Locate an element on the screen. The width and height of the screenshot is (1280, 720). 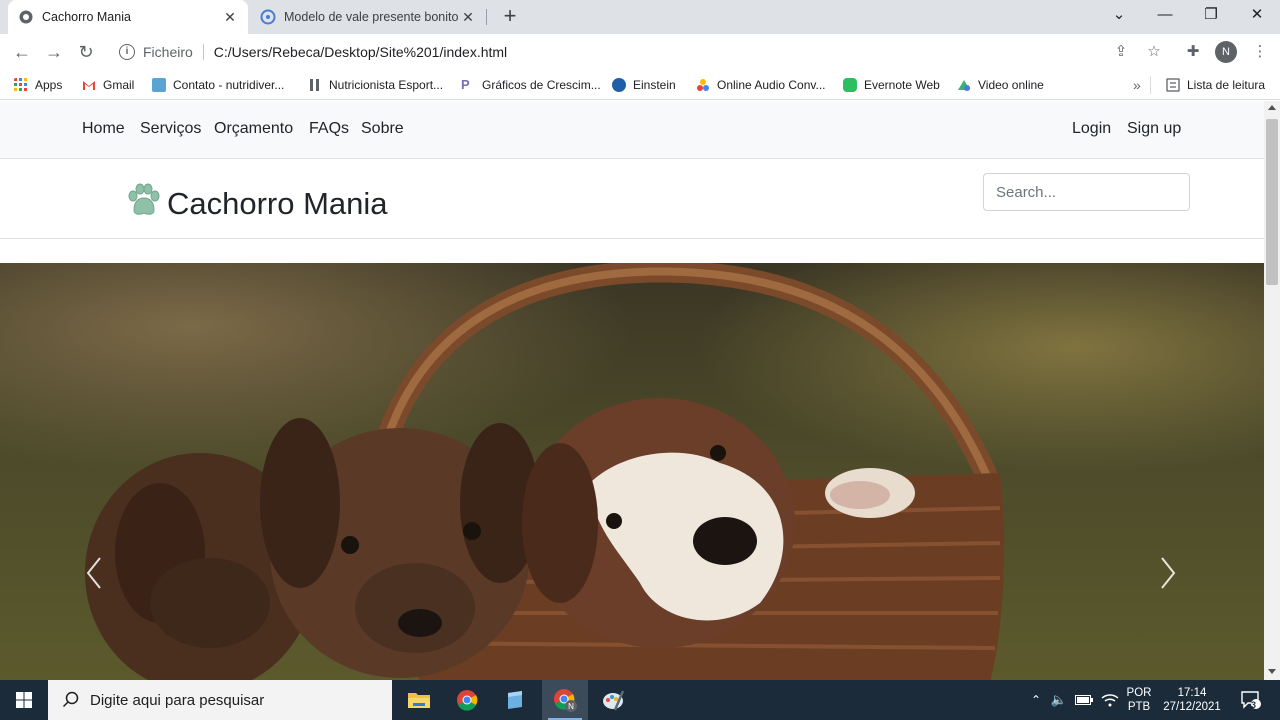
bookmark-label: Gmail is located at coordinates (119, 85).